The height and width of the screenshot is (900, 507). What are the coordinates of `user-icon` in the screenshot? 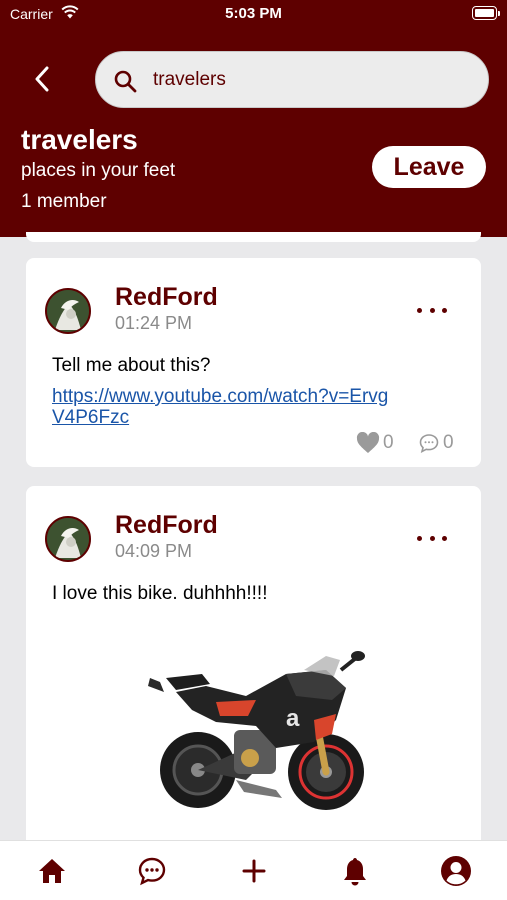 It's located at (456, 871).